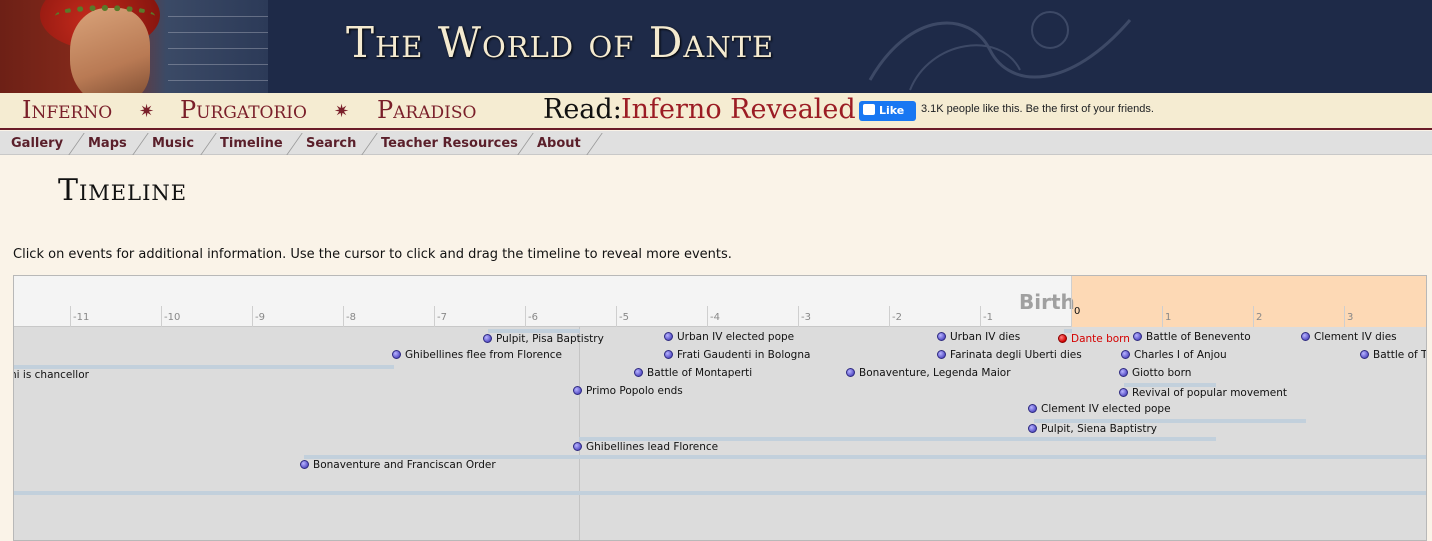 Image resolution: width=1432 pixels, height=541 pixels. I want to click on tick-label: -2, so click(897, 317).